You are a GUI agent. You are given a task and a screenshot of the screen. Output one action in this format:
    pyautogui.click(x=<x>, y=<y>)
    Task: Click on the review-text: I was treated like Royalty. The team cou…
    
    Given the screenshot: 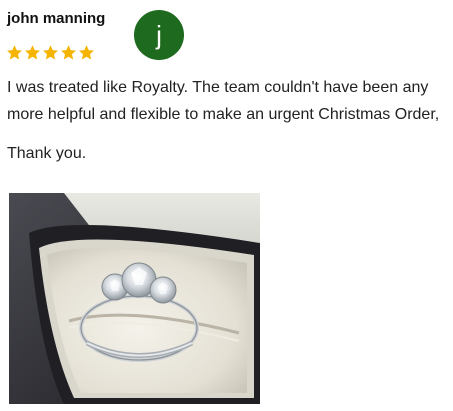 What is the action you would take?
    pyautogui.click(x=223, y=101)
    